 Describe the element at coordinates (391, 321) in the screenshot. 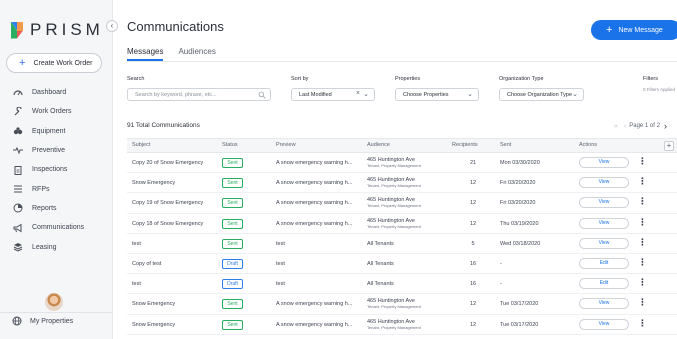

I see `audience-name: 465 Huntington Ave` at that location.